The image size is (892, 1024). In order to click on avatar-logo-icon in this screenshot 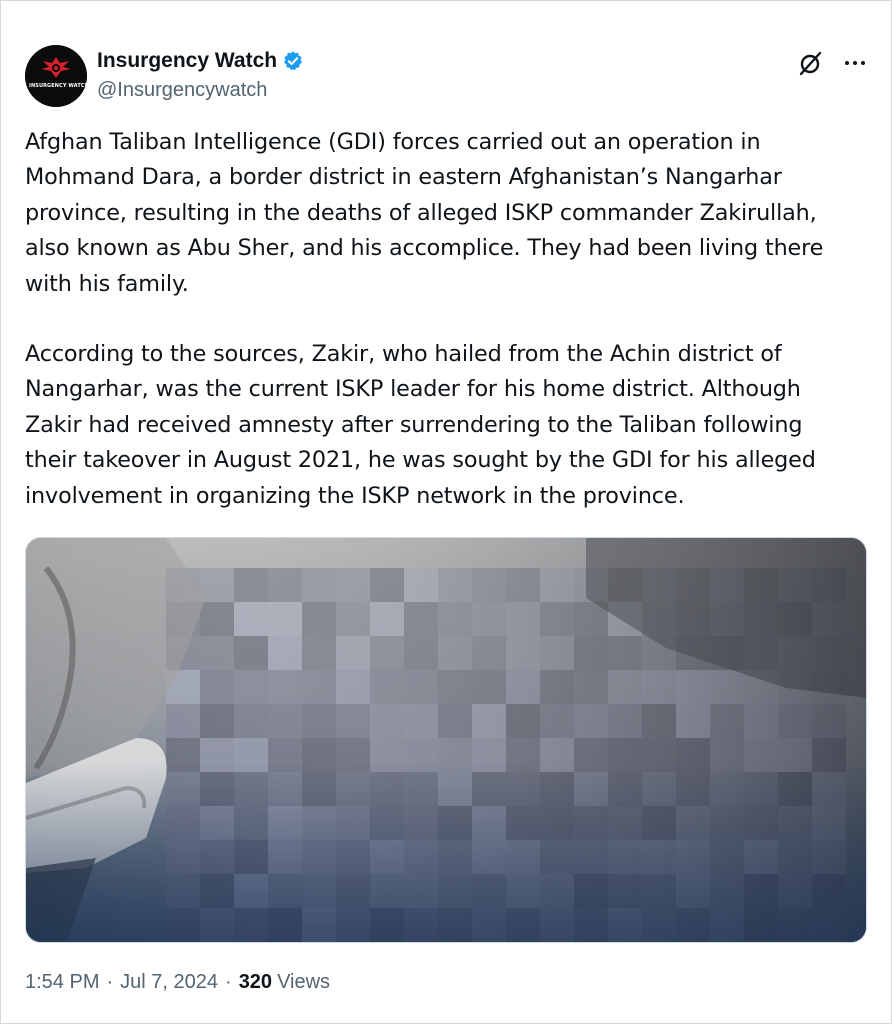, I will do `click(56, 76)`.